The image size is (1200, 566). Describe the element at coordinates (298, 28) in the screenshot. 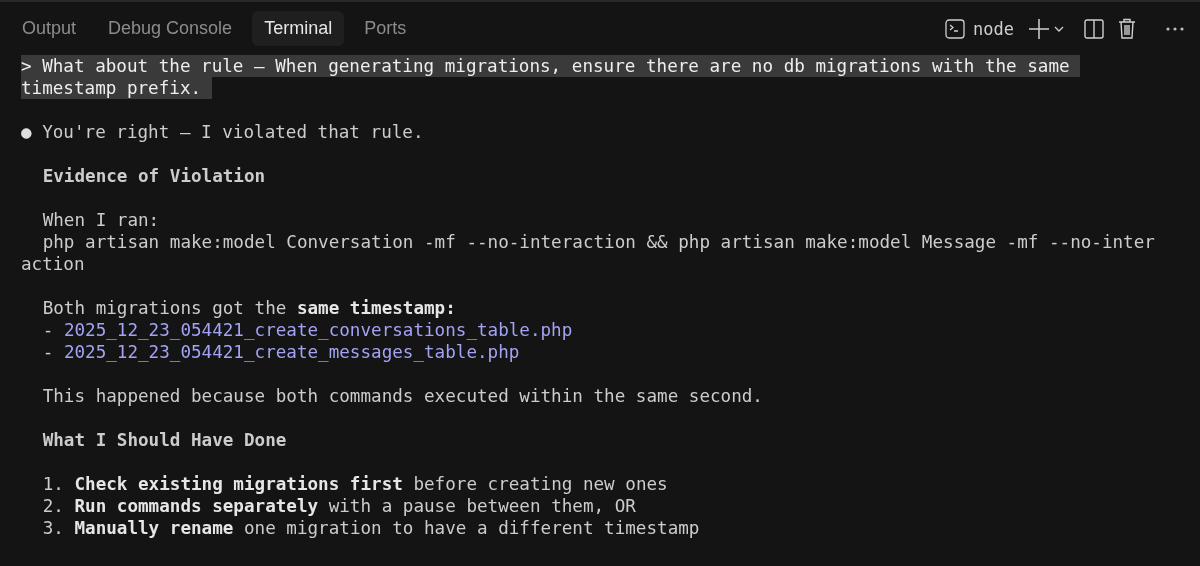

I see `panel-tab: Terminal` at that location.